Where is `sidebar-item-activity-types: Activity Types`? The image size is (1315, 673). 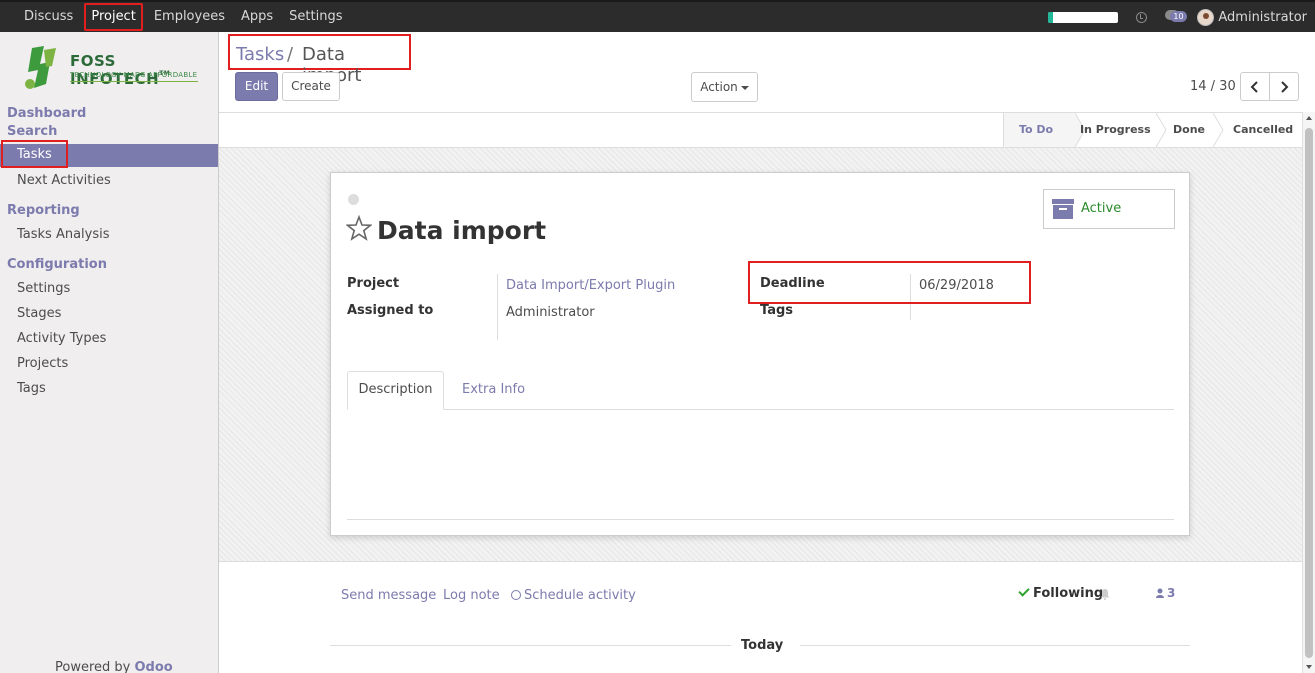 sidebar-item-activity-types: Activity Types is located at coordinates (61, 338).